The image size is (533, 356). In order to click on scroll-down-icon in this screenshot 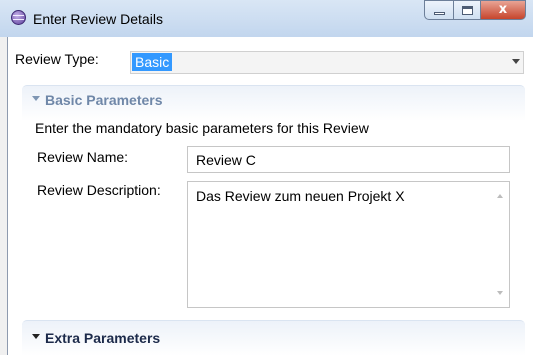, I will do `click(500, 293)`.